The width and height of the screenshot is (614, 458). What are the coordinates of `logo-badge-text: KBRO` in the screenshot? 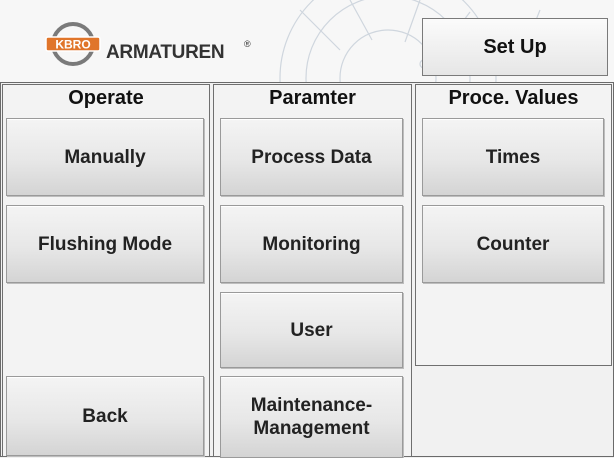 It's located at (72, 45).